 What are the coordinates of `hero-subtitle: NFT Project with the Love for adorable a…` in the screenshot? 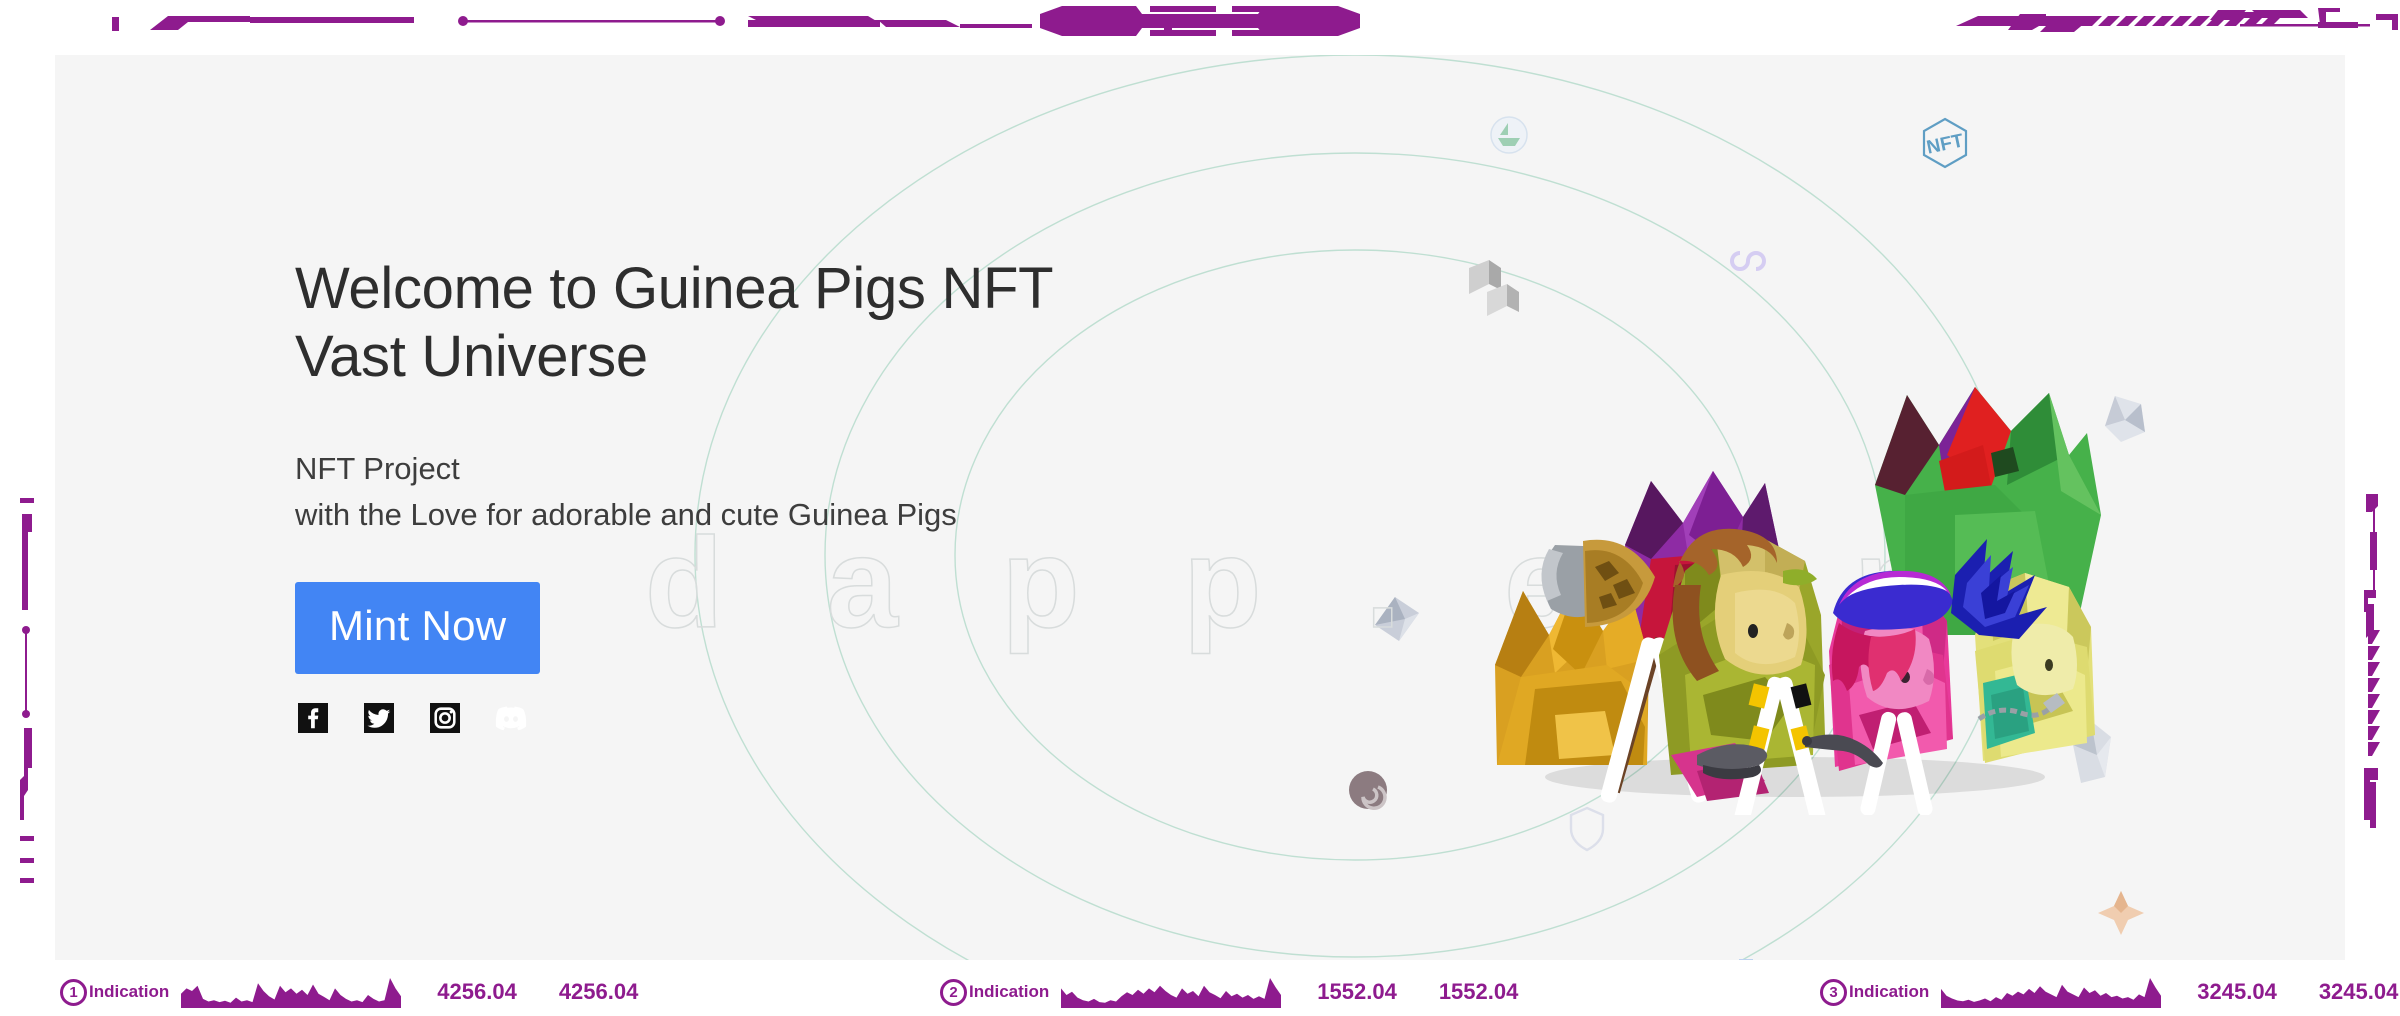 It's located at (685, 492).